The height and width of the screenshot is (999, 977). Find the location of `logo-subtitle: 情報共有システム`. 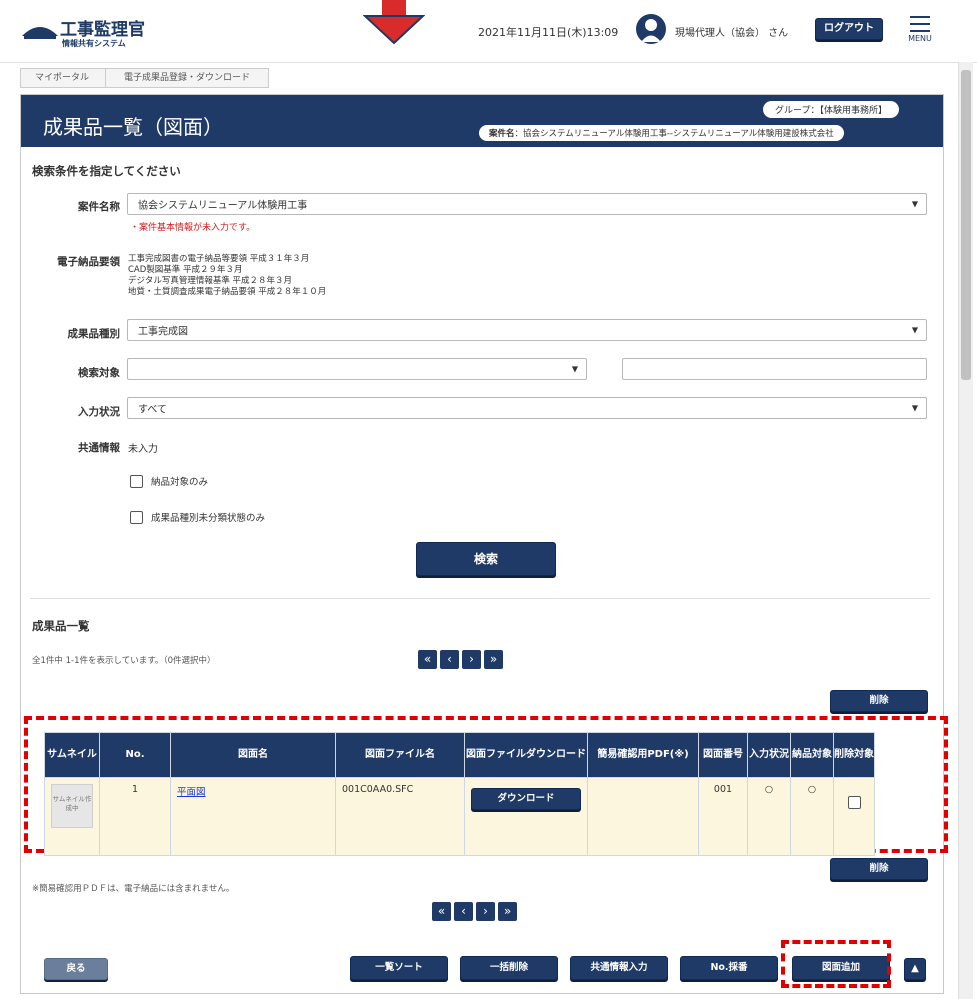

logo-subtitle: 情報共有システム is located at coordinates (94, 43).